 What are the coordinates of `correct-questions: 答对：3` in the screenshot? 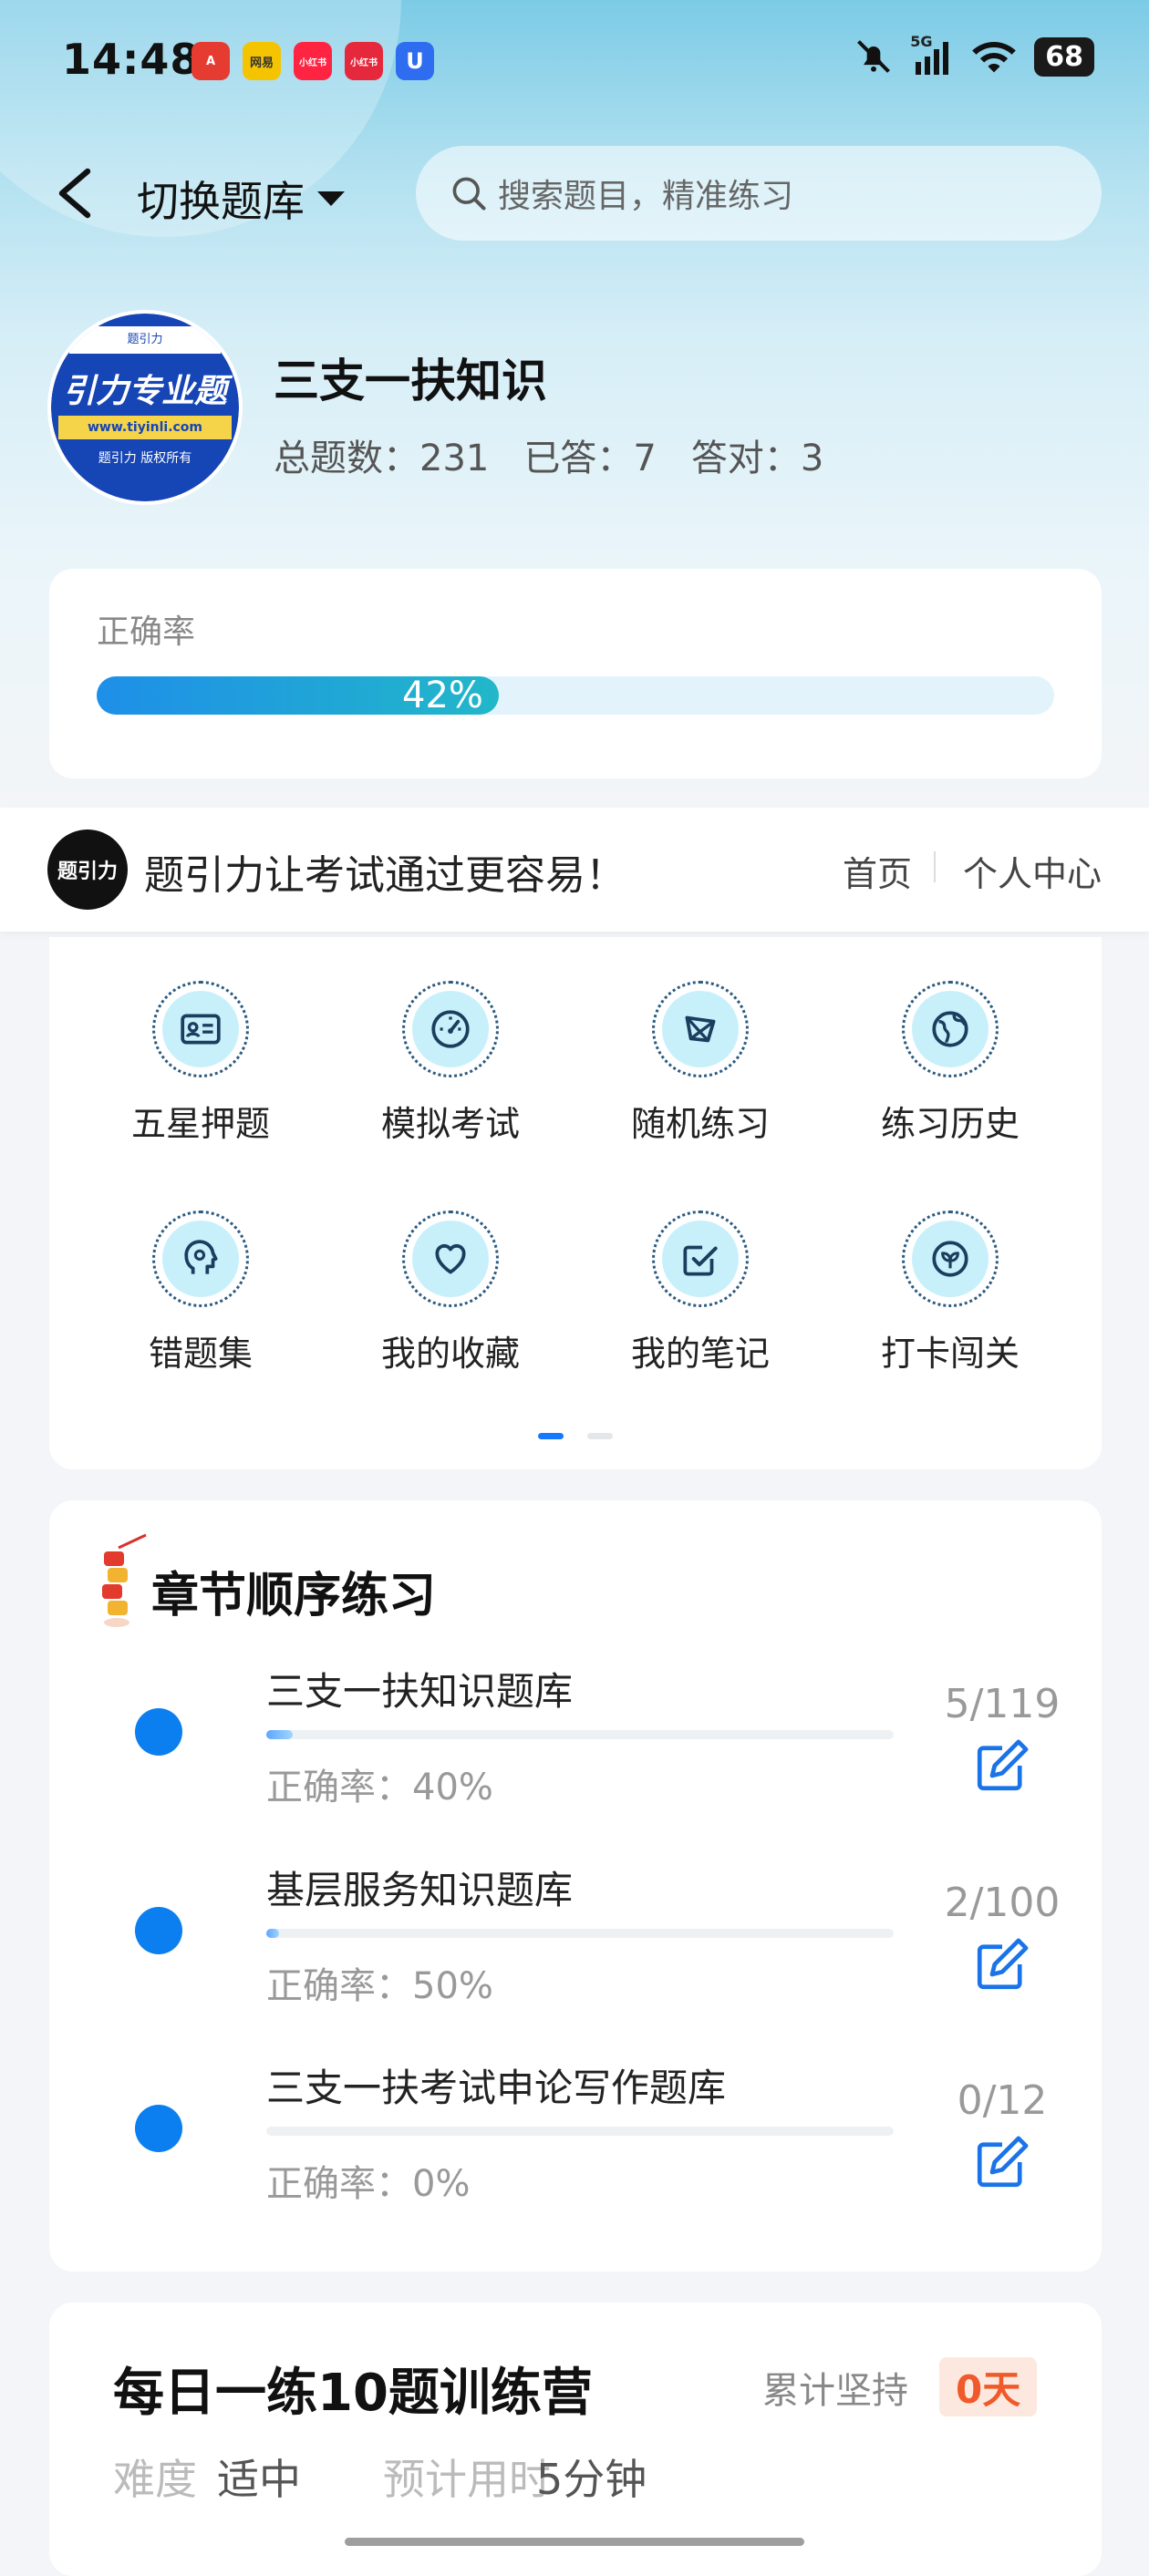 It's located at (757, 454).